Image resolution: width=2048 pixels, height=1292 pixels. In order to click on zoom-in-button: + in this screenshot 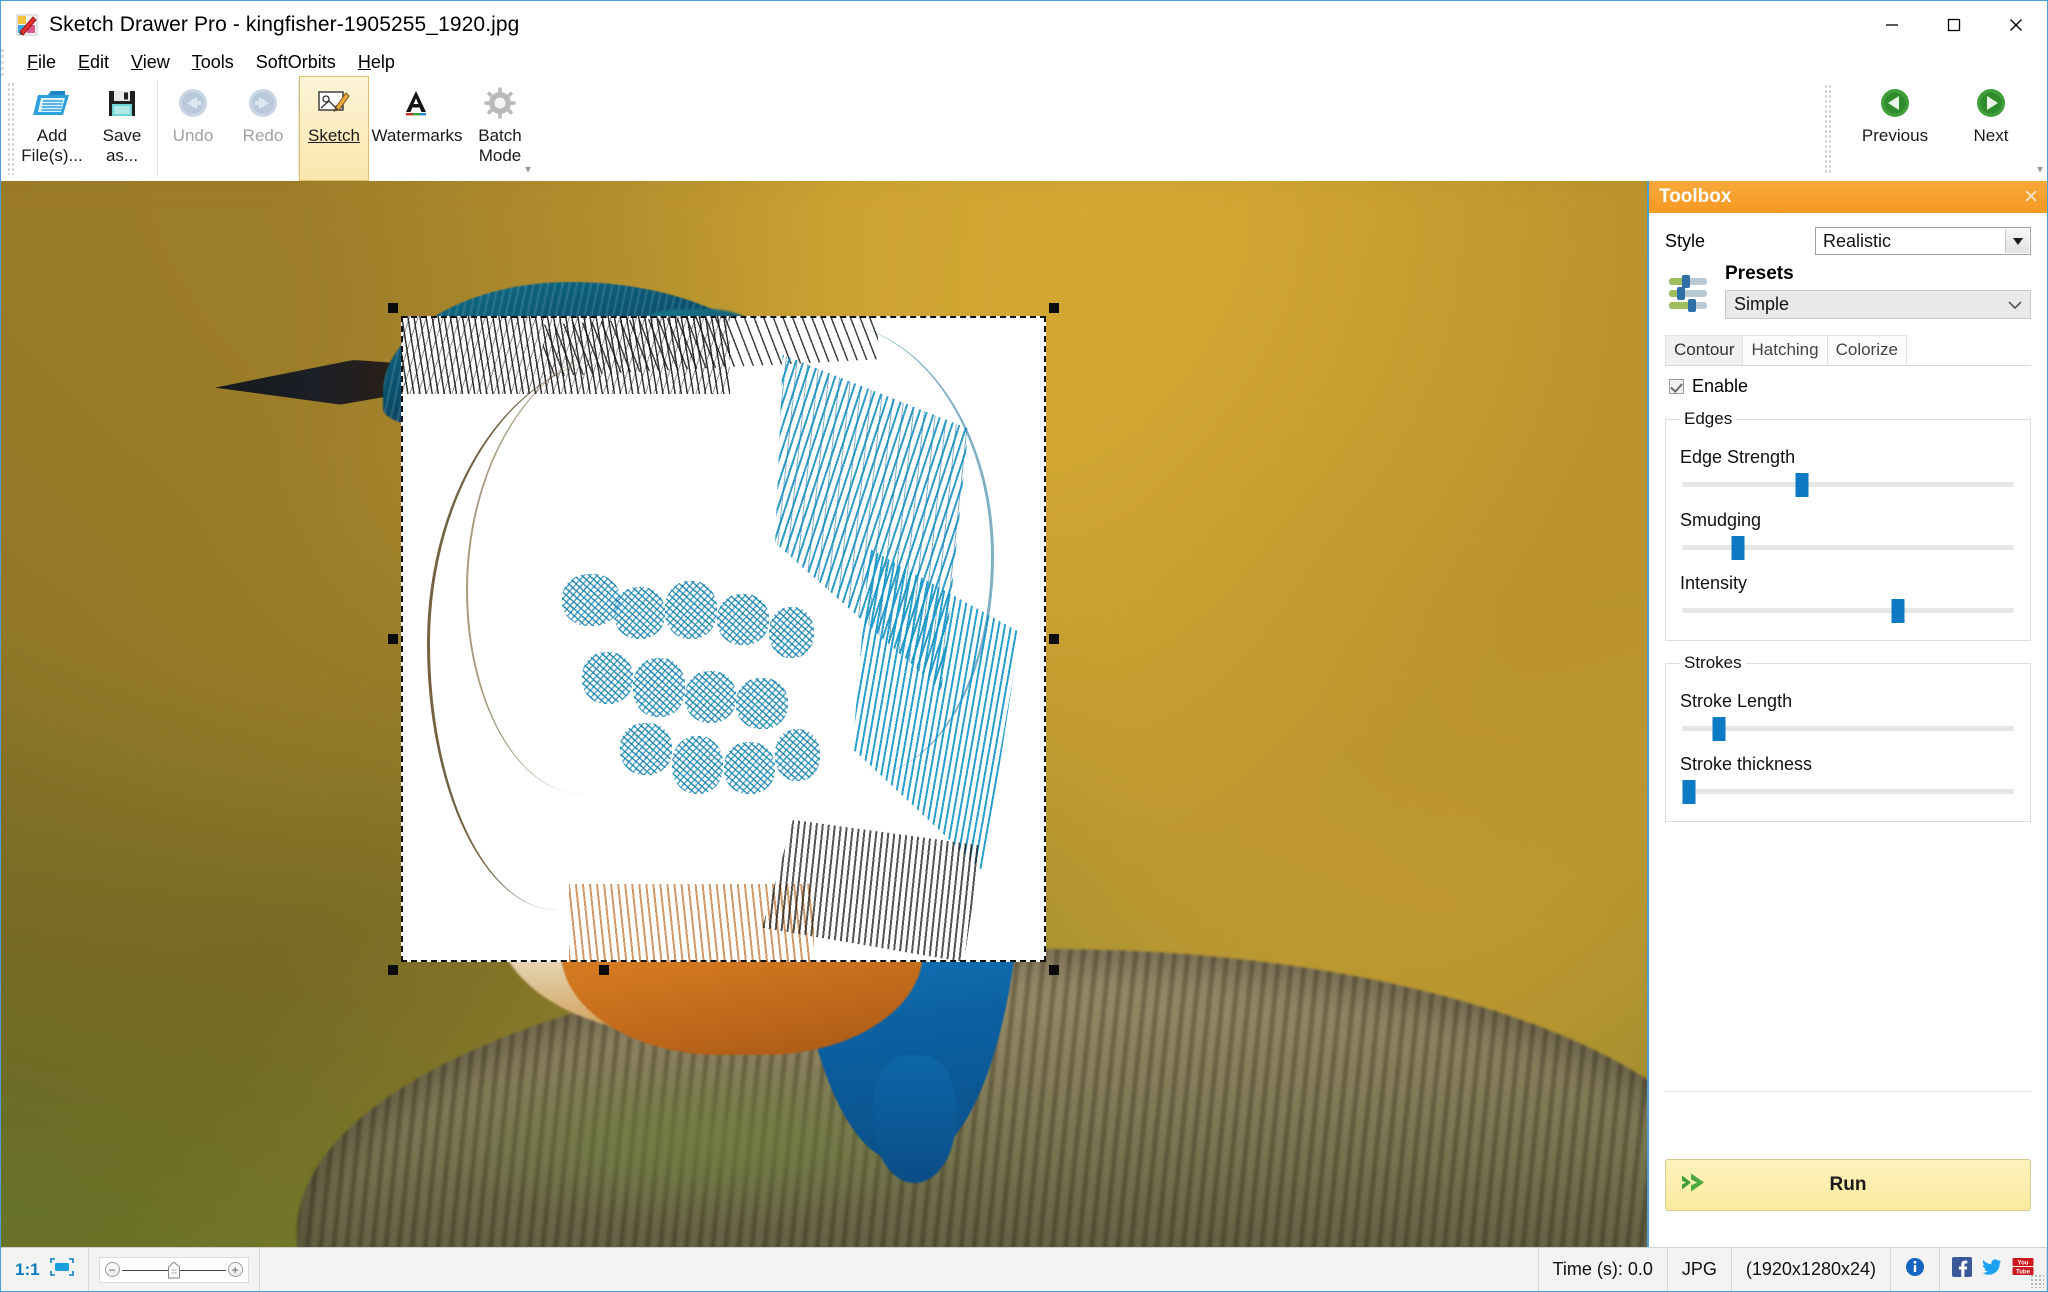, I will do `click(235, 1269)`.